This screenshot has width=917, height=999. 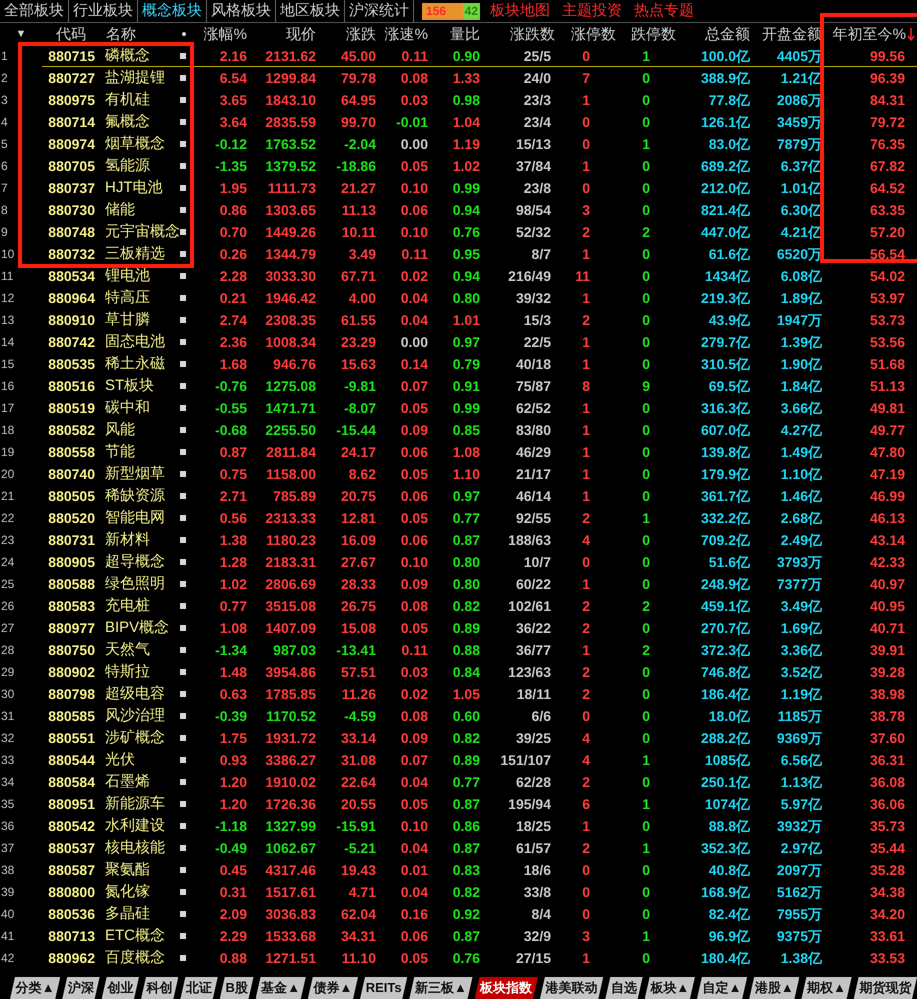 I want to click on market-tab: REITs, so click(x=384, y=988).